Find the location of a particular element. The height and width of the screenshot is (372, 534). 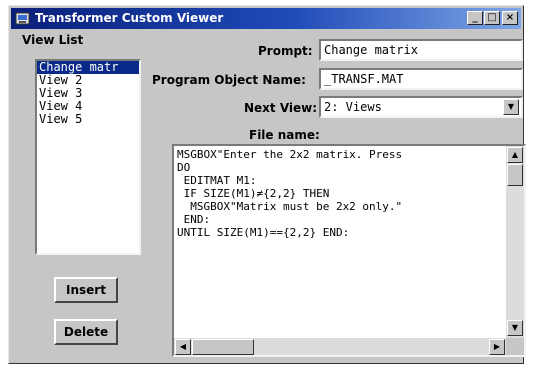

code-line: EDITMAT M1: is located at coordinates (217, 180).